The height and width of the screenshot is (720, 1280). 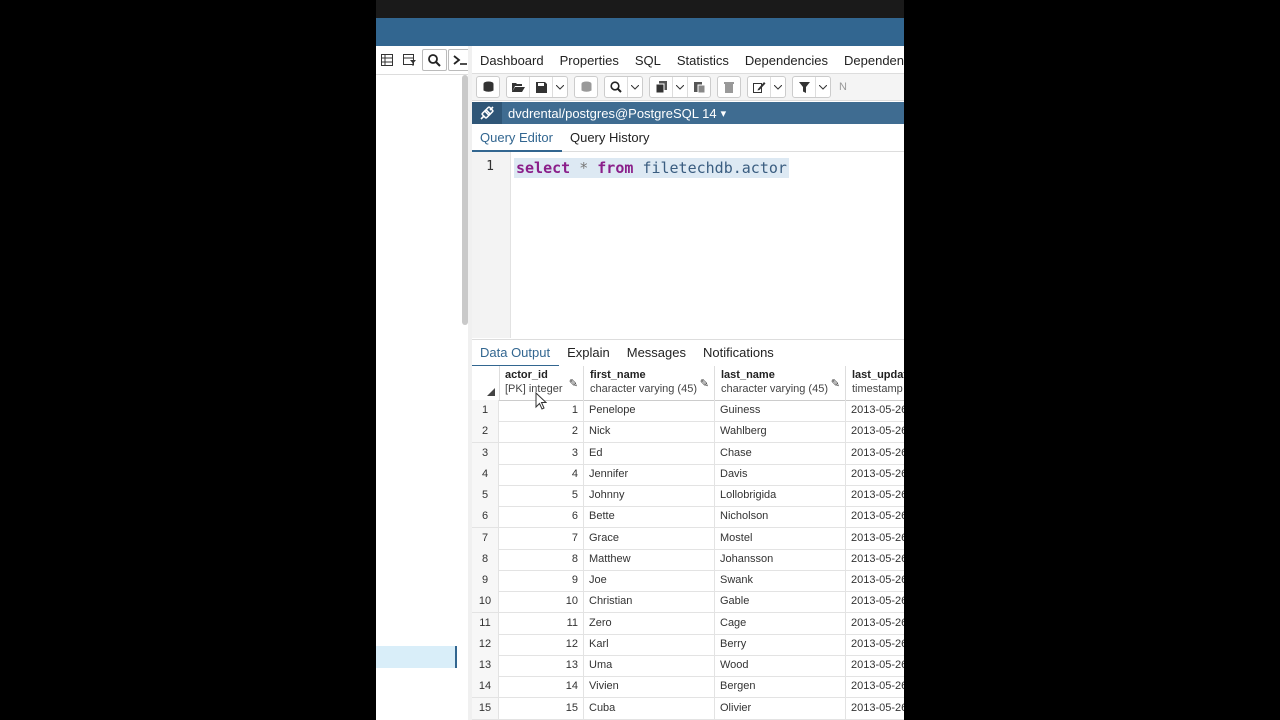 I want to click on cell-last-name: Chase, so click(x=780, y=453).